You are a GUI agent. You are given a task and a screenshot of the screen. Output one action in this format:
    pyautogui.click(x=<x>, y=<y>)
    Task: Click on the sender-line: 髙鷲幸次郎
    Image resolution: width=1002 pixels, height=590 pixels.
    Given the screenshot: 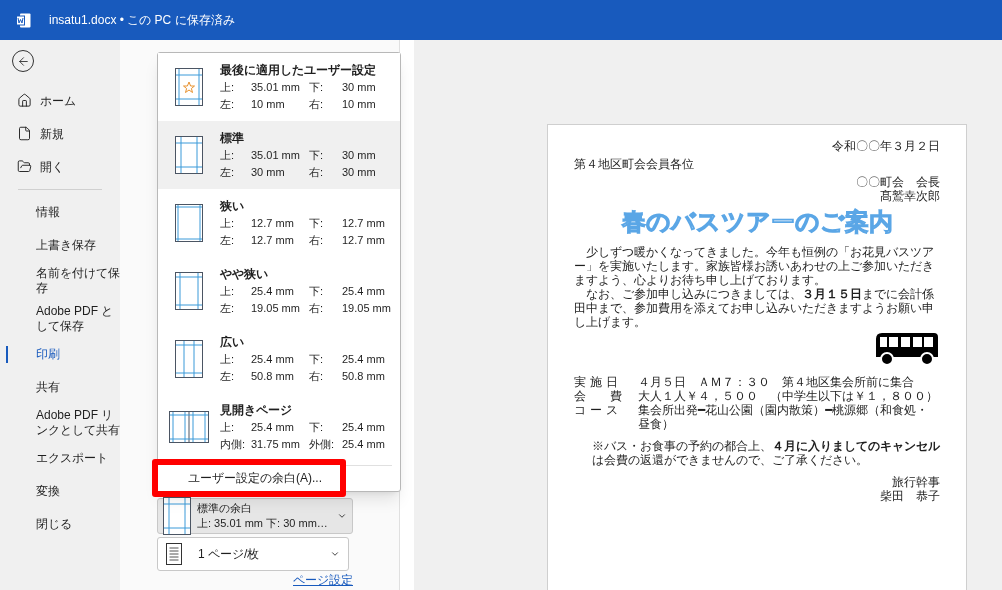 What is the action you would take?
    pyautogui.click(x=910, y=196)
    